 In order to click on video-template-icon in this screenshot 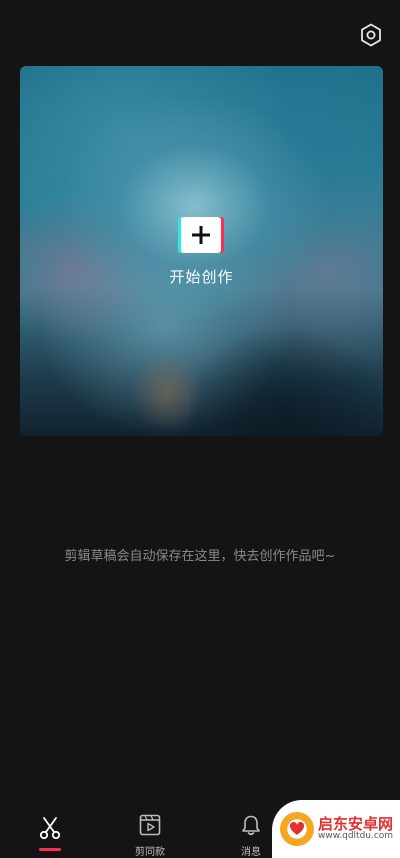, I will do `click(150, 825)`.